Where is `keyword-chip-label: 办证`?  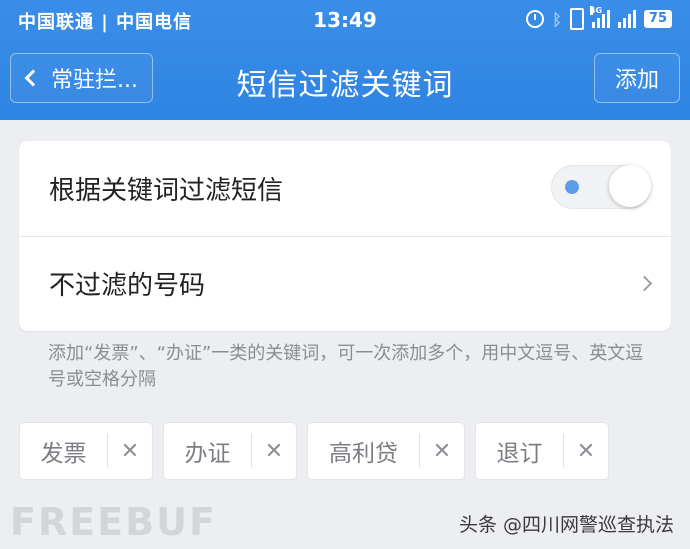
keyword-chip-label: 办证 is located at coordinates (207, 454).